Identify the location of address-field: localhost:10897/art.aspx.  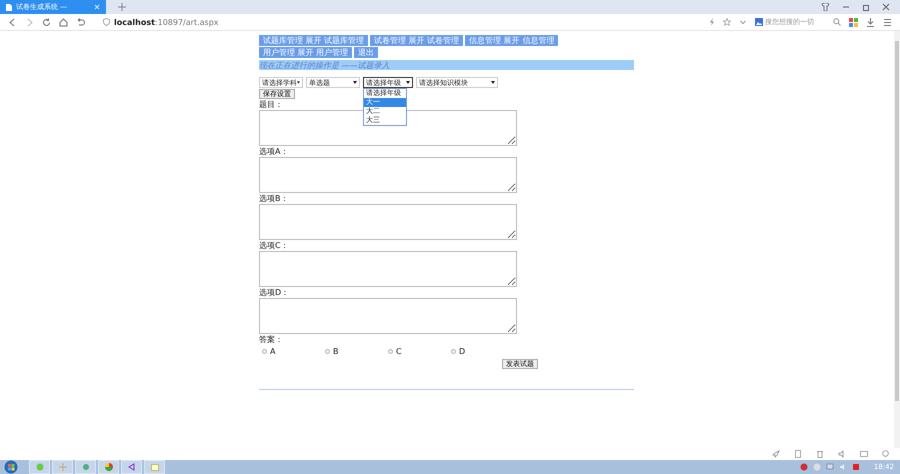
(160, 22).